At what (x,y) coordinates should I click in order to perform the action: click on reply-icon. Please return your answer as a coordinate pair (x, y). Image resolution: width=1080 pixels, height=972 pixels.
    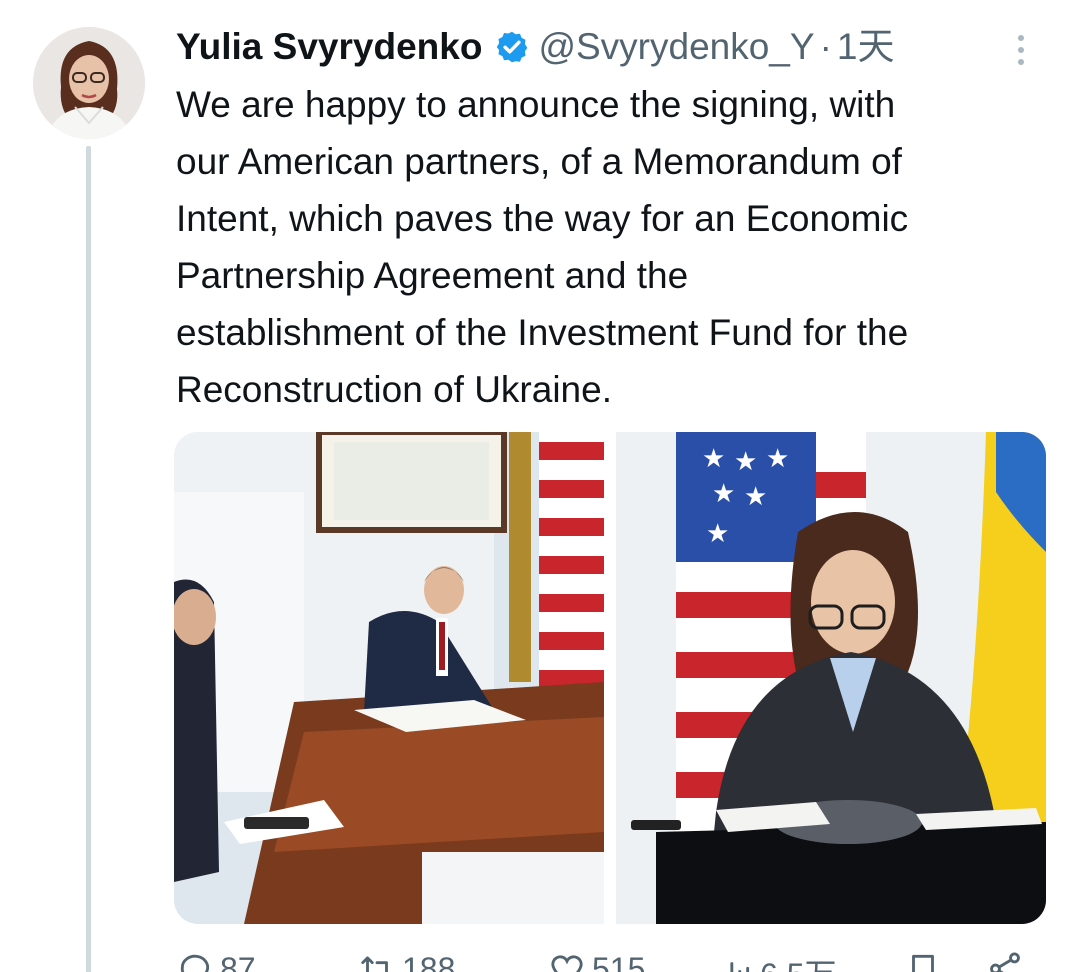
    Looking at the image, I should click on (195, 963).